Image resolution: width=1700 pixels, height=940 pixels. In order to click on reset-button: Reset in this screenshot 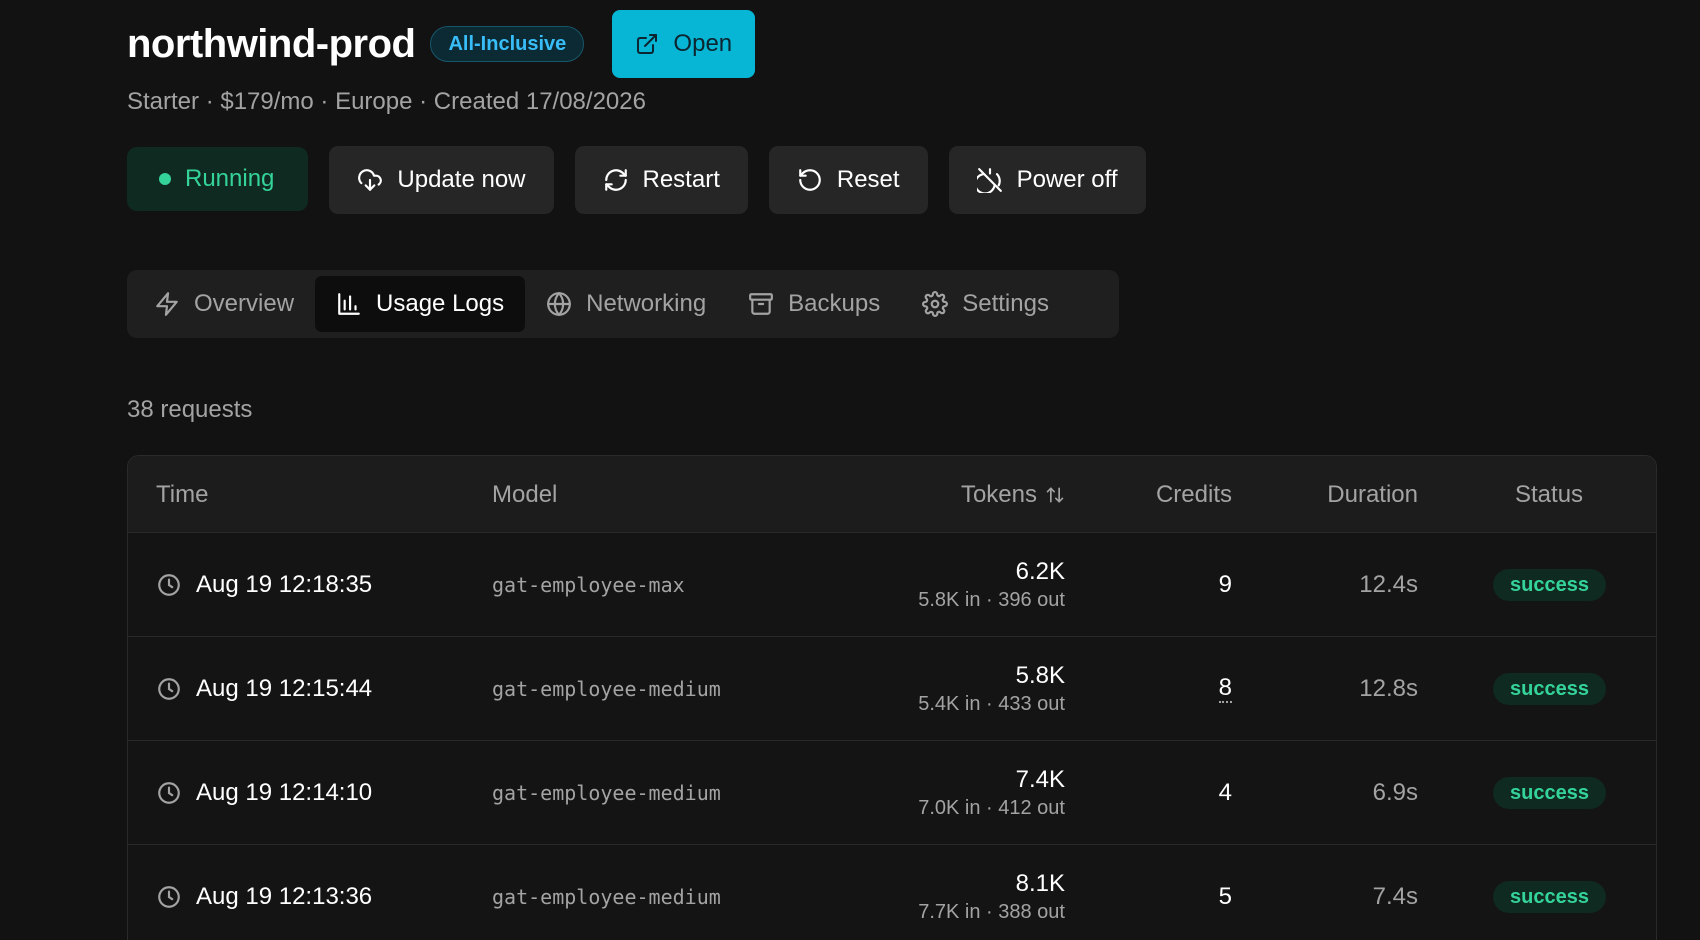, I will do `click(848, 180)`.